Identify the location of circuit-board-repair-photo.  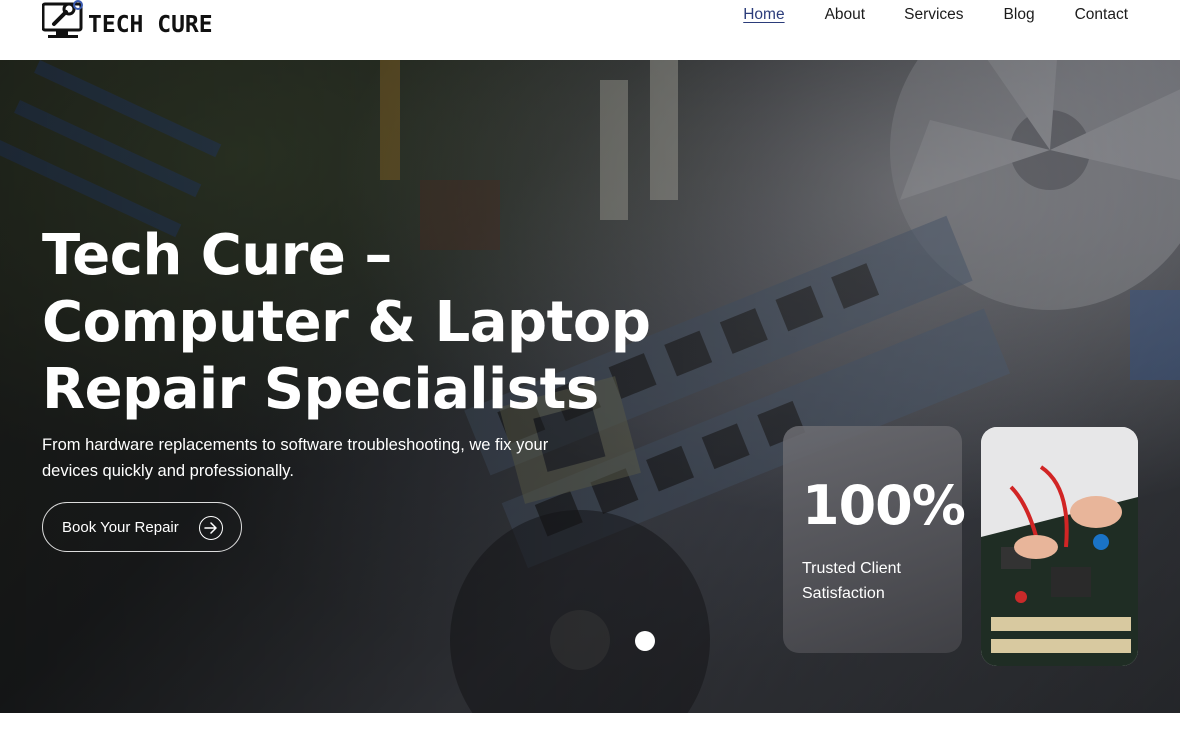
(1059, 546).